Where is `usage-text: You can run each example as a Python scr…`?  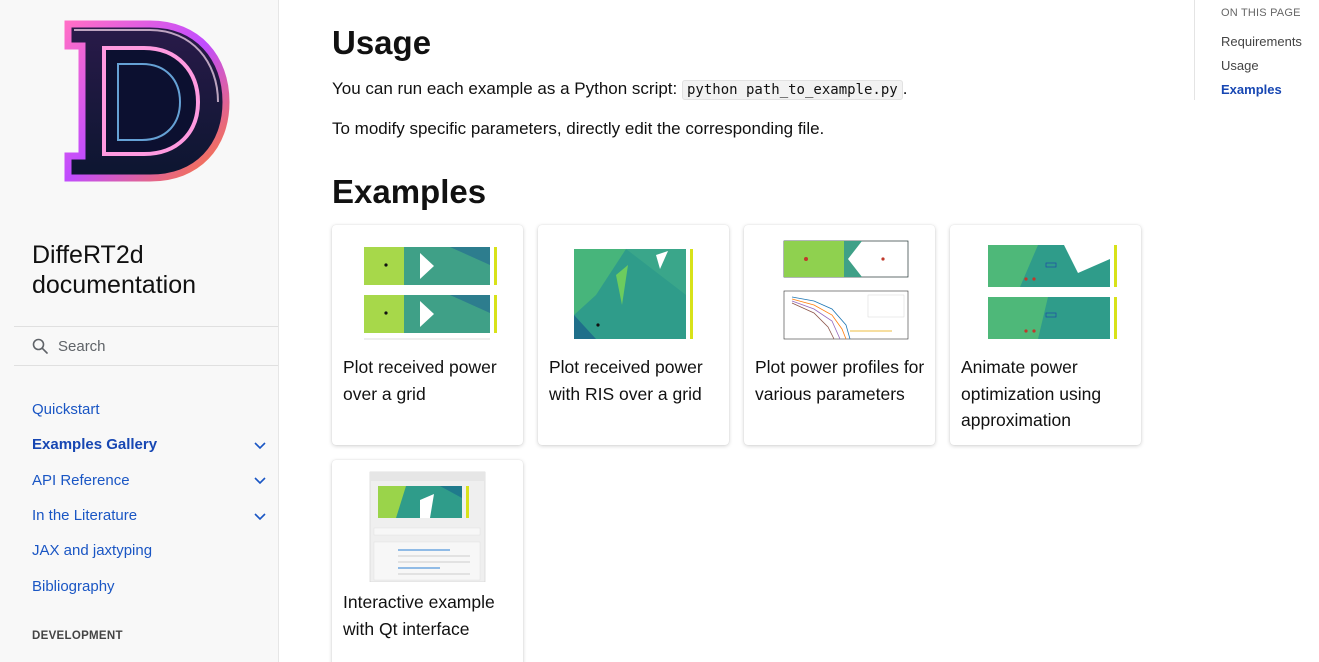 usage-text: You can run each example as a Python scr… is located at coordinates (505, 88).